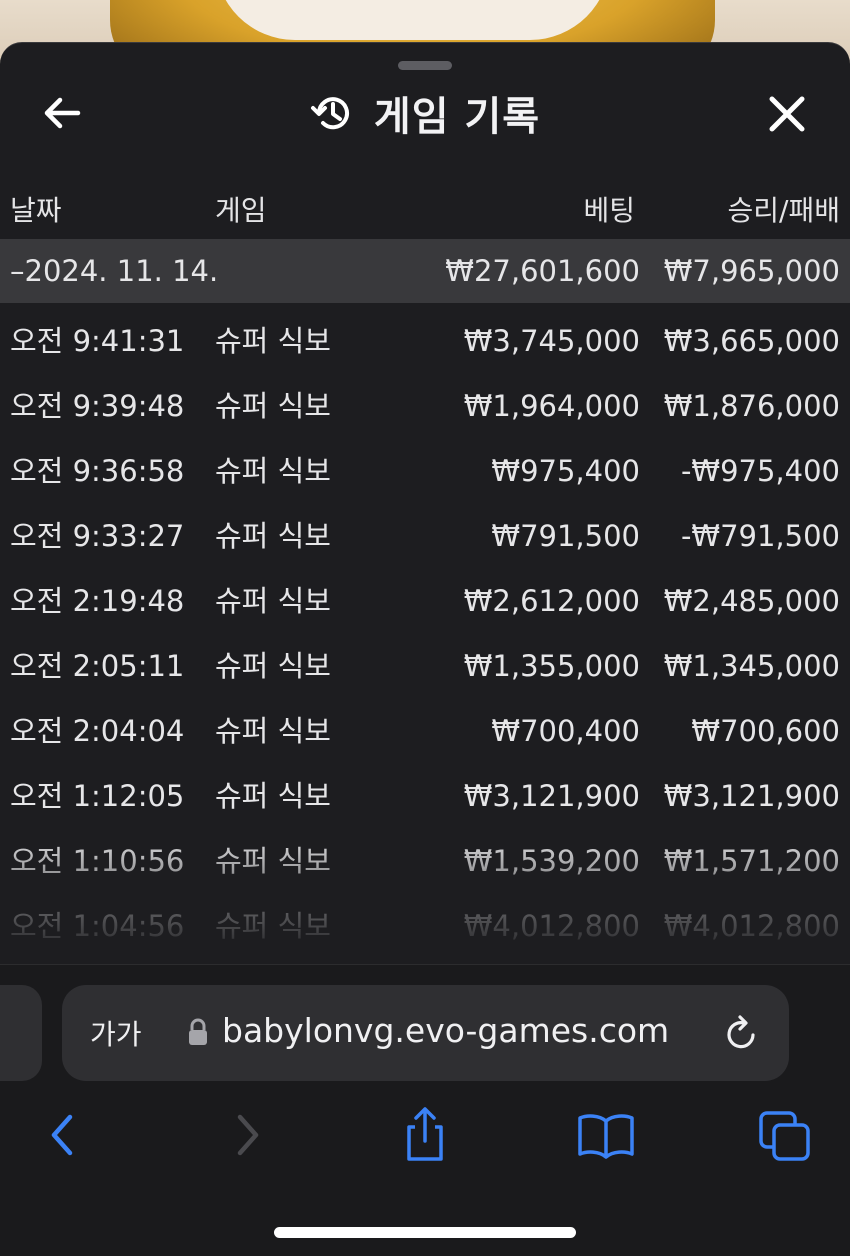 This screenshot has height=1256, width=850. I want to click on row-bet: ₩975,400, so click(565, 471).